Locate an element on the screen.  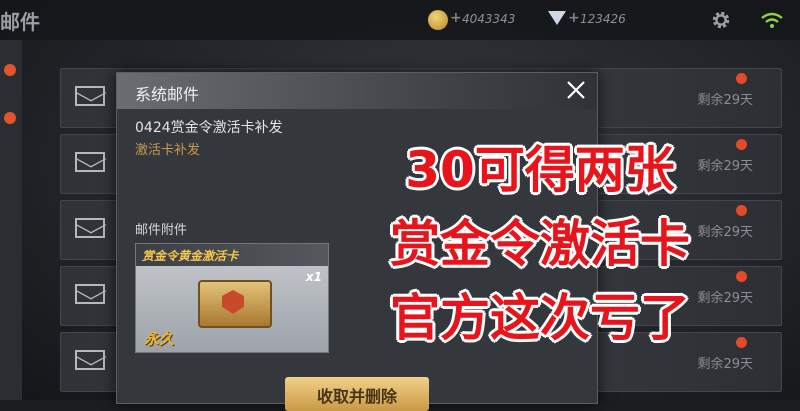
wifi-icon is located at coordinates (772, 20).